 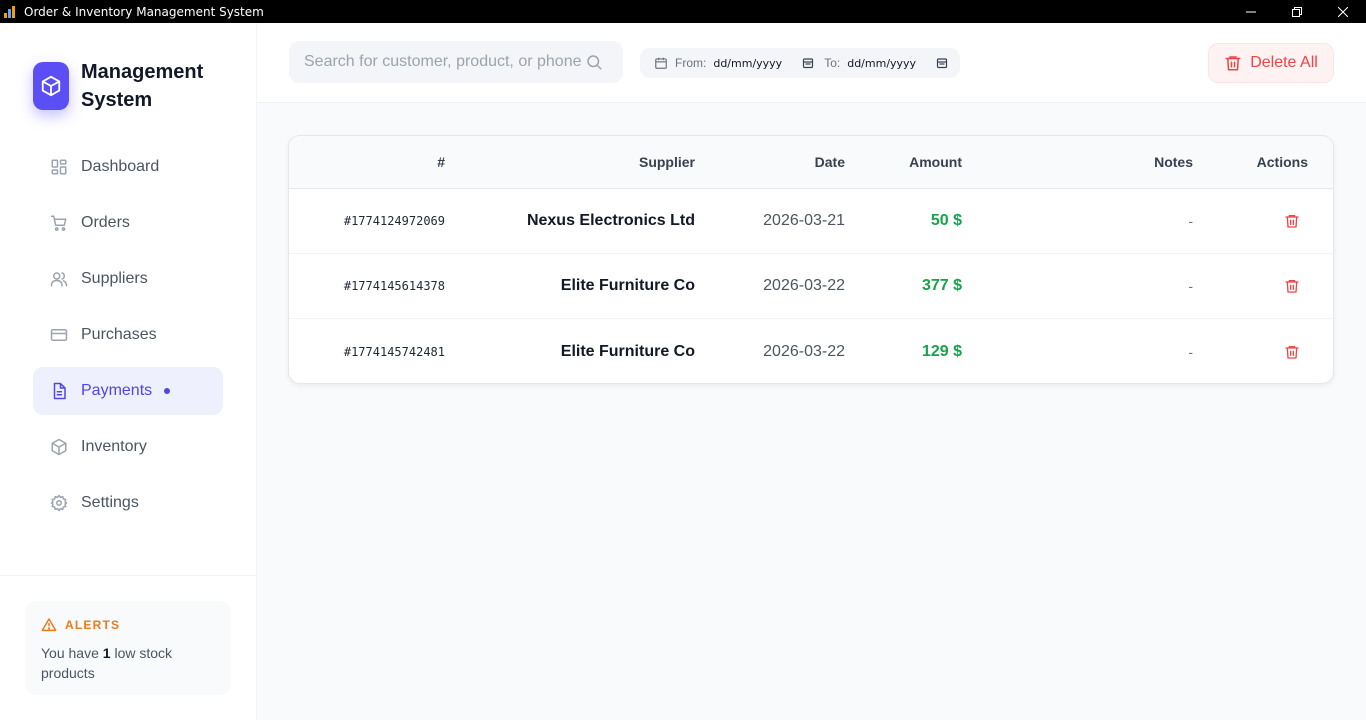 I want to click on close-button, so click(x=1343, y=11).